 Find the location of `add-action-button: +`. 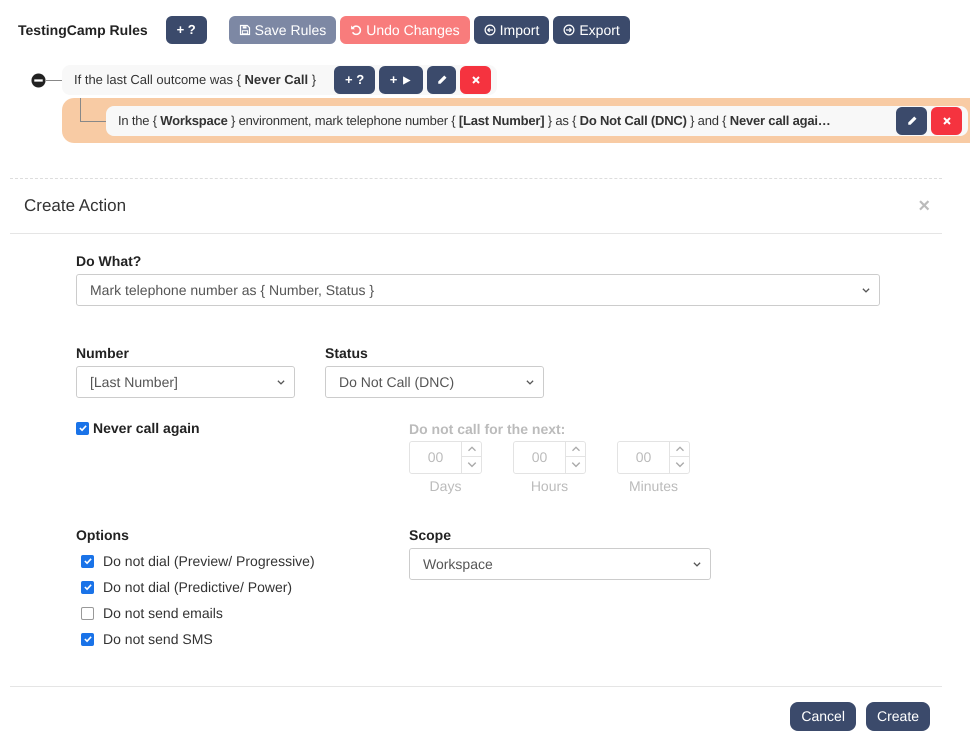

add-action-button: + is located at coordinates (401, 80).